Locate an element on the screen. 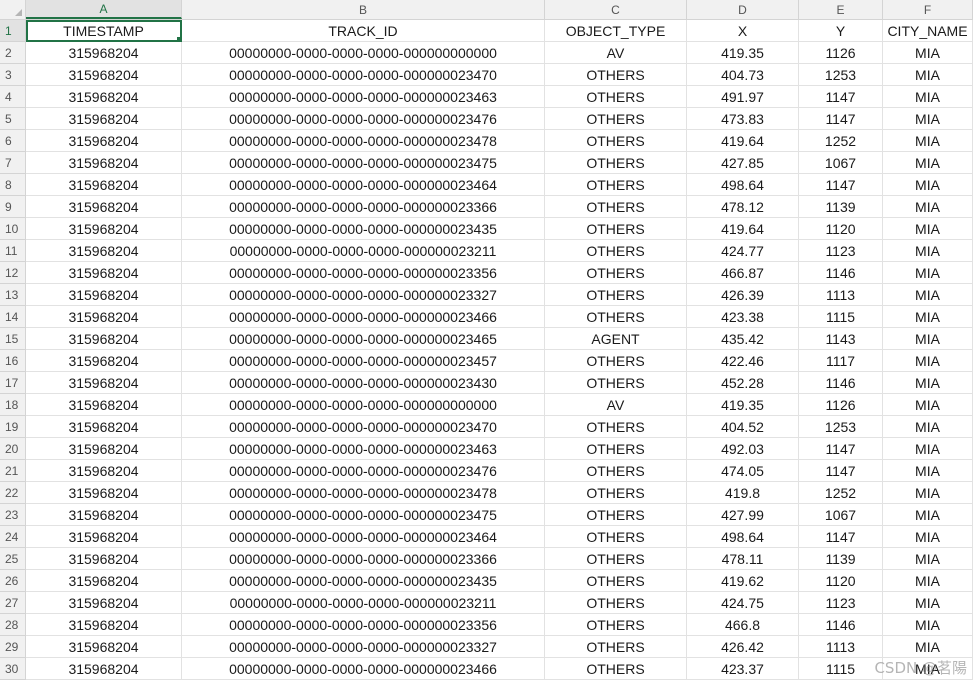 The height and width of the screenshot is (684, 973). table-cell: 00000000-0000-0000-0000-000000023476 is located at coordinates (363, 471).